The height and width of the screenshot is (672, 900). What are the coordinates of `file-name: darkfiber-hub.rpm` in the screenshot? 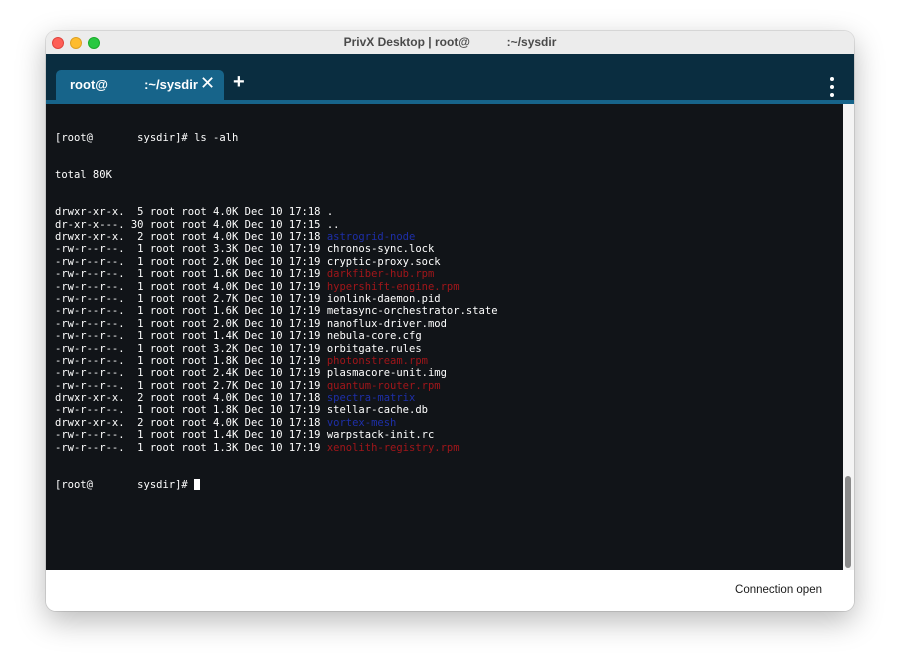 It's located at (380, 274).